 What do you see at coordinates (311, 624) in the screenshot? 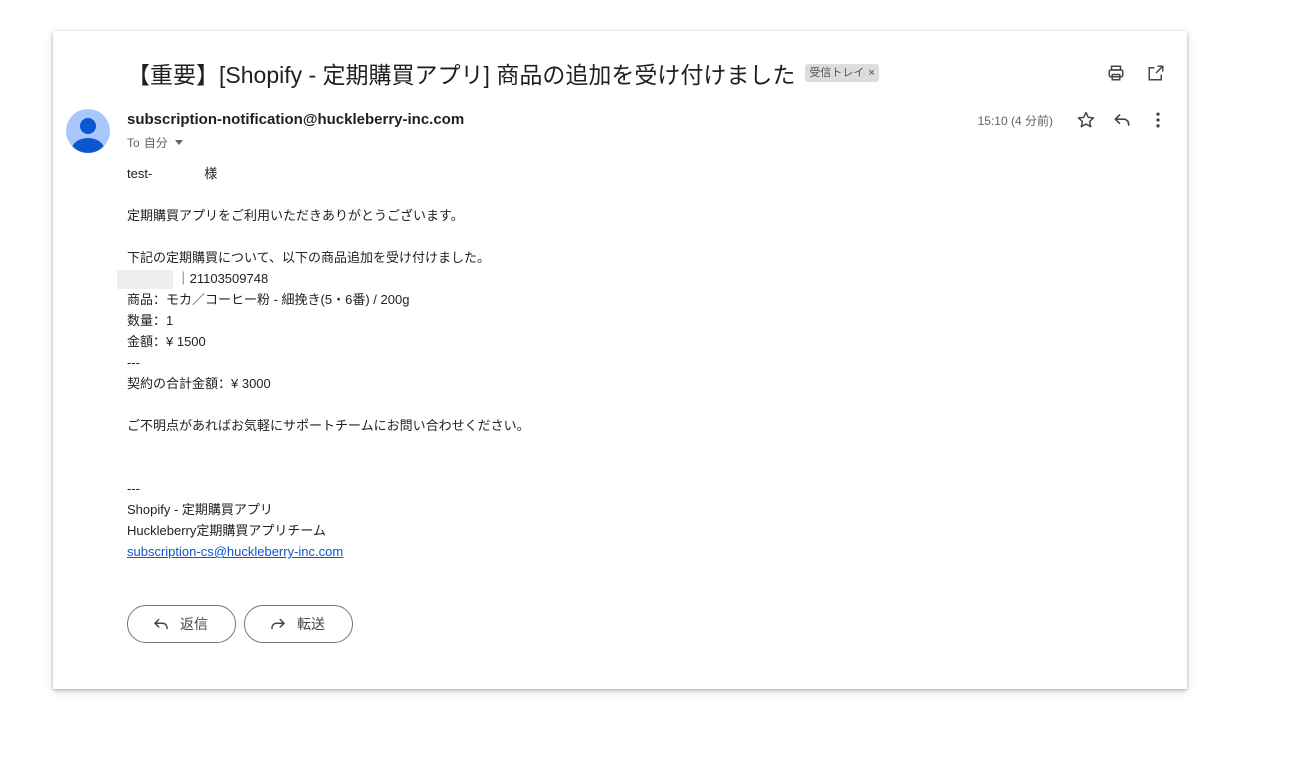
I see `forward-label: 転送` at bounding box center [311, 624].